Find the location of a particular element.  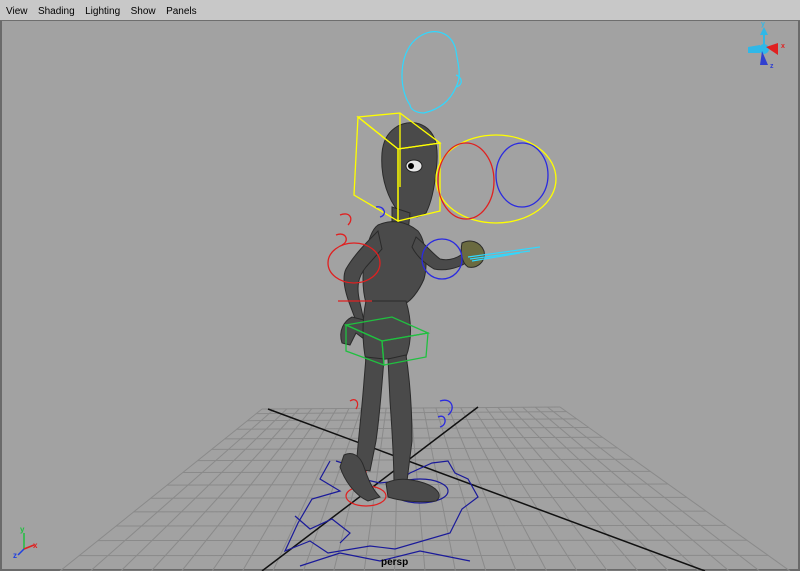

view-cube-y-label: y is located at coordinates (763, 24).